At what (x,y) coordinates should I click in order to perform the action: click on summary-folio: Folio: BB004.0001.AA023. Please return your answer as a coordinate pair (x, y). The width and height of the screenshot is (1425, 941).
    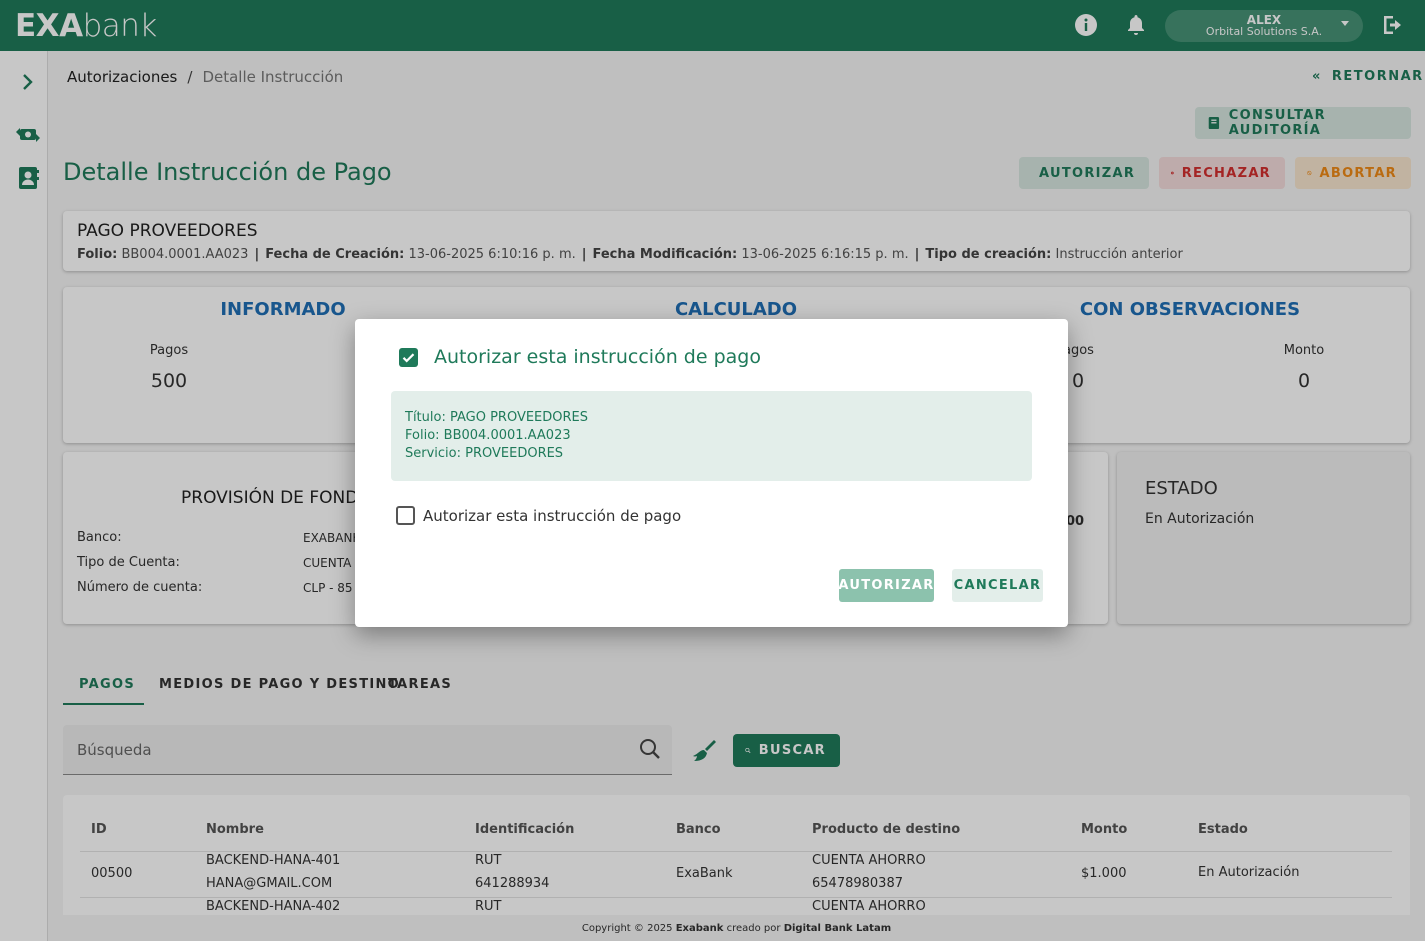
    Looking at the image, I should click on (488, 435).